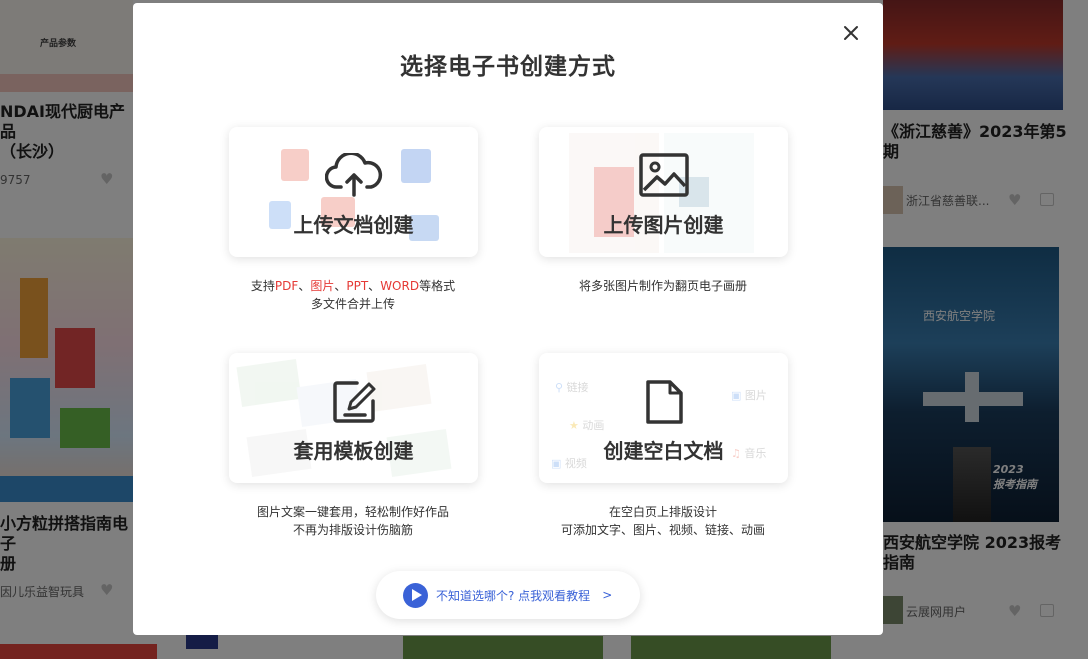 The width and height of the screenshot is (1088, 659). What do you see at coordinates (353, 451) in the screenshot?
I see `option-label: 套用模板创建` at bounding box center [353, 451].